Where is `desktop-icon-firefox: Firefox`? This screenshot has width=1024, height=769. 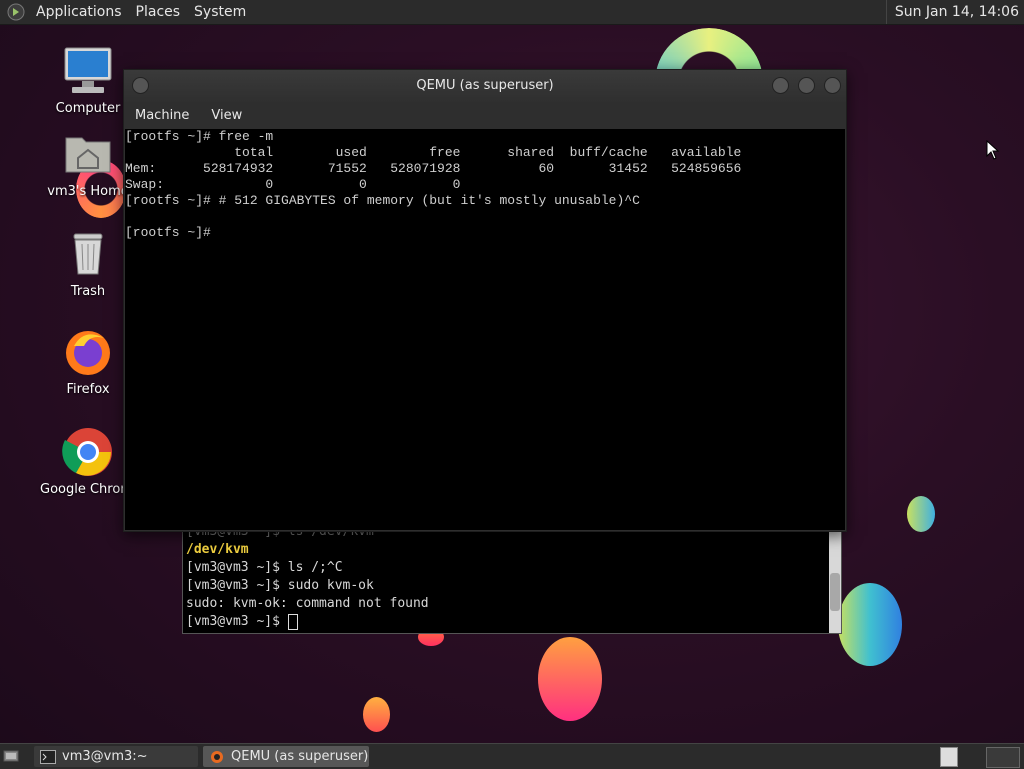 desktop-icon-firefox: Firefox is located at coordinates (88, 361).